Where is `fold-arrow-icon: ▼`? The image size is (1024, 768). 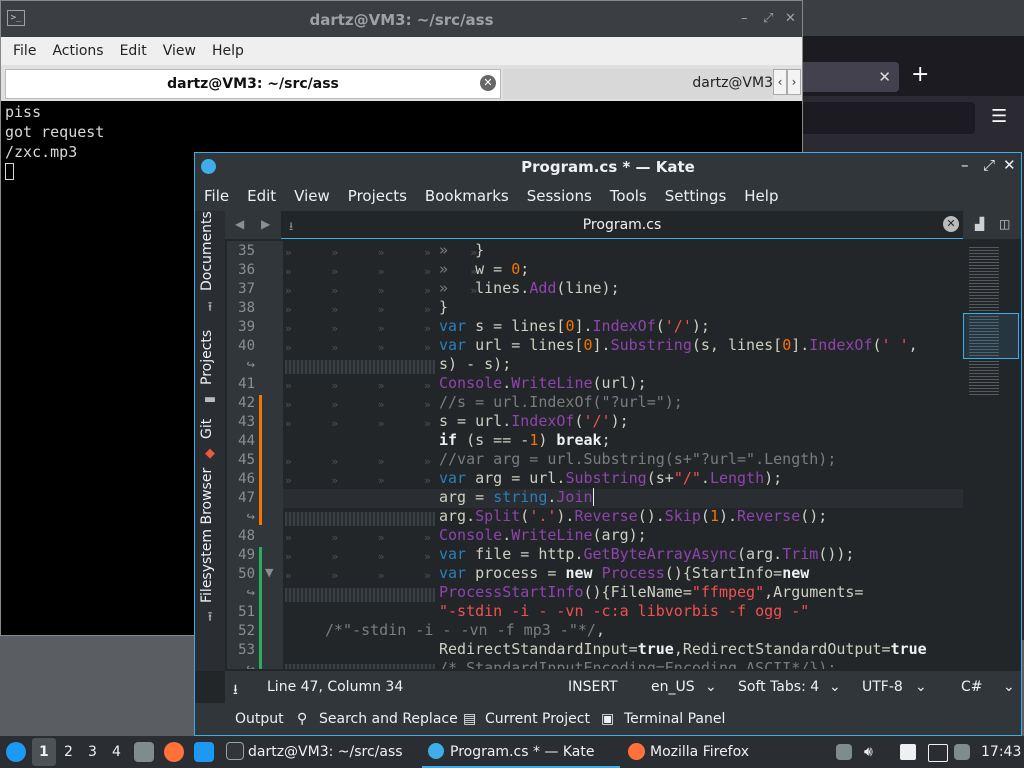 fold-arrow-icon: ▼ is located at coordinates (269, 572).